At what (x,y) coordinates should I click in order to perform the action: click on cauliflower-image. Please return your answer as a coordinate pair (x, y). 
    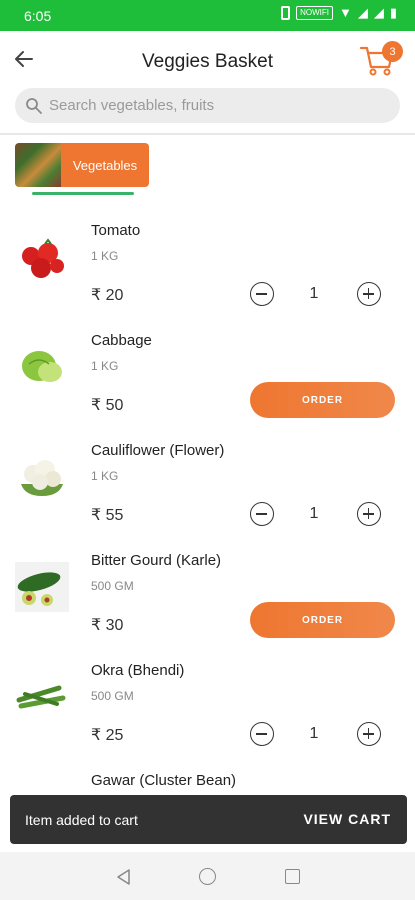
    Looking at the image, I should click on (42, 478).